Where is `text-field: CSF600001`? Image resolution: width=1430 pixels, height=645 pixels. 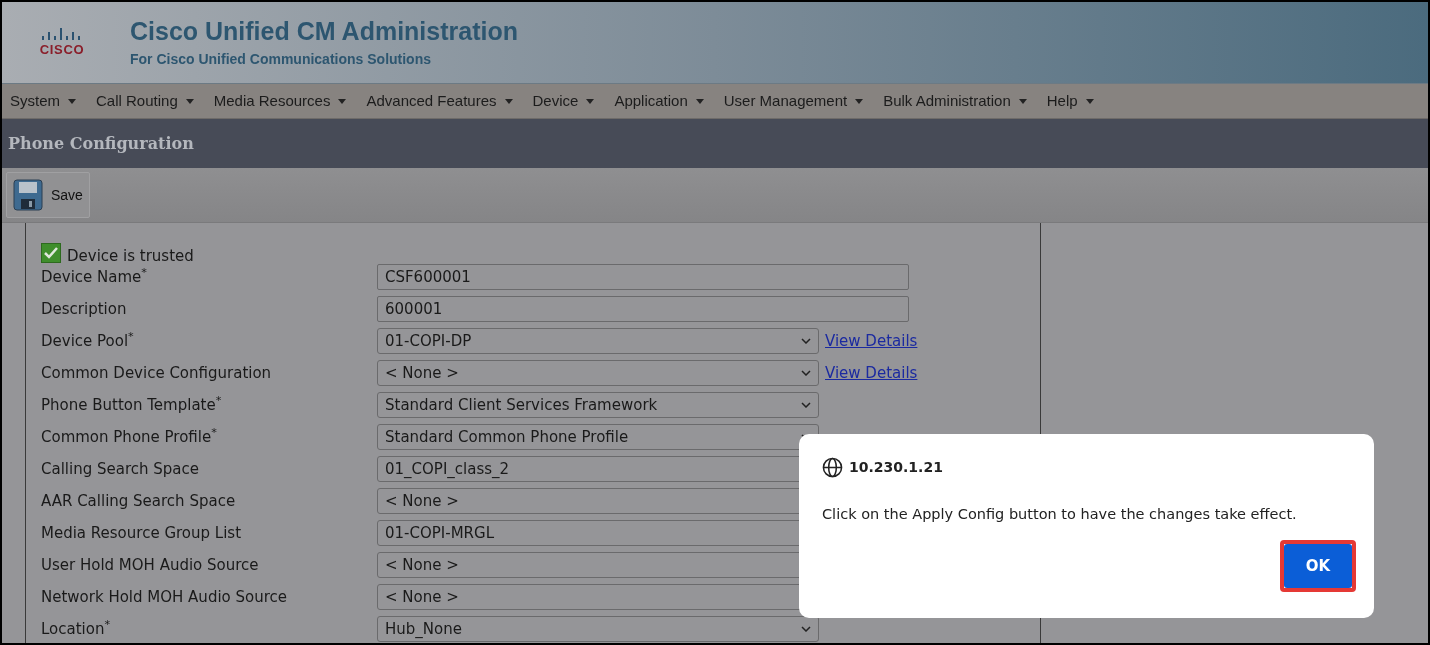 text-field: CSF600001 is located at coordinates (643, 277).